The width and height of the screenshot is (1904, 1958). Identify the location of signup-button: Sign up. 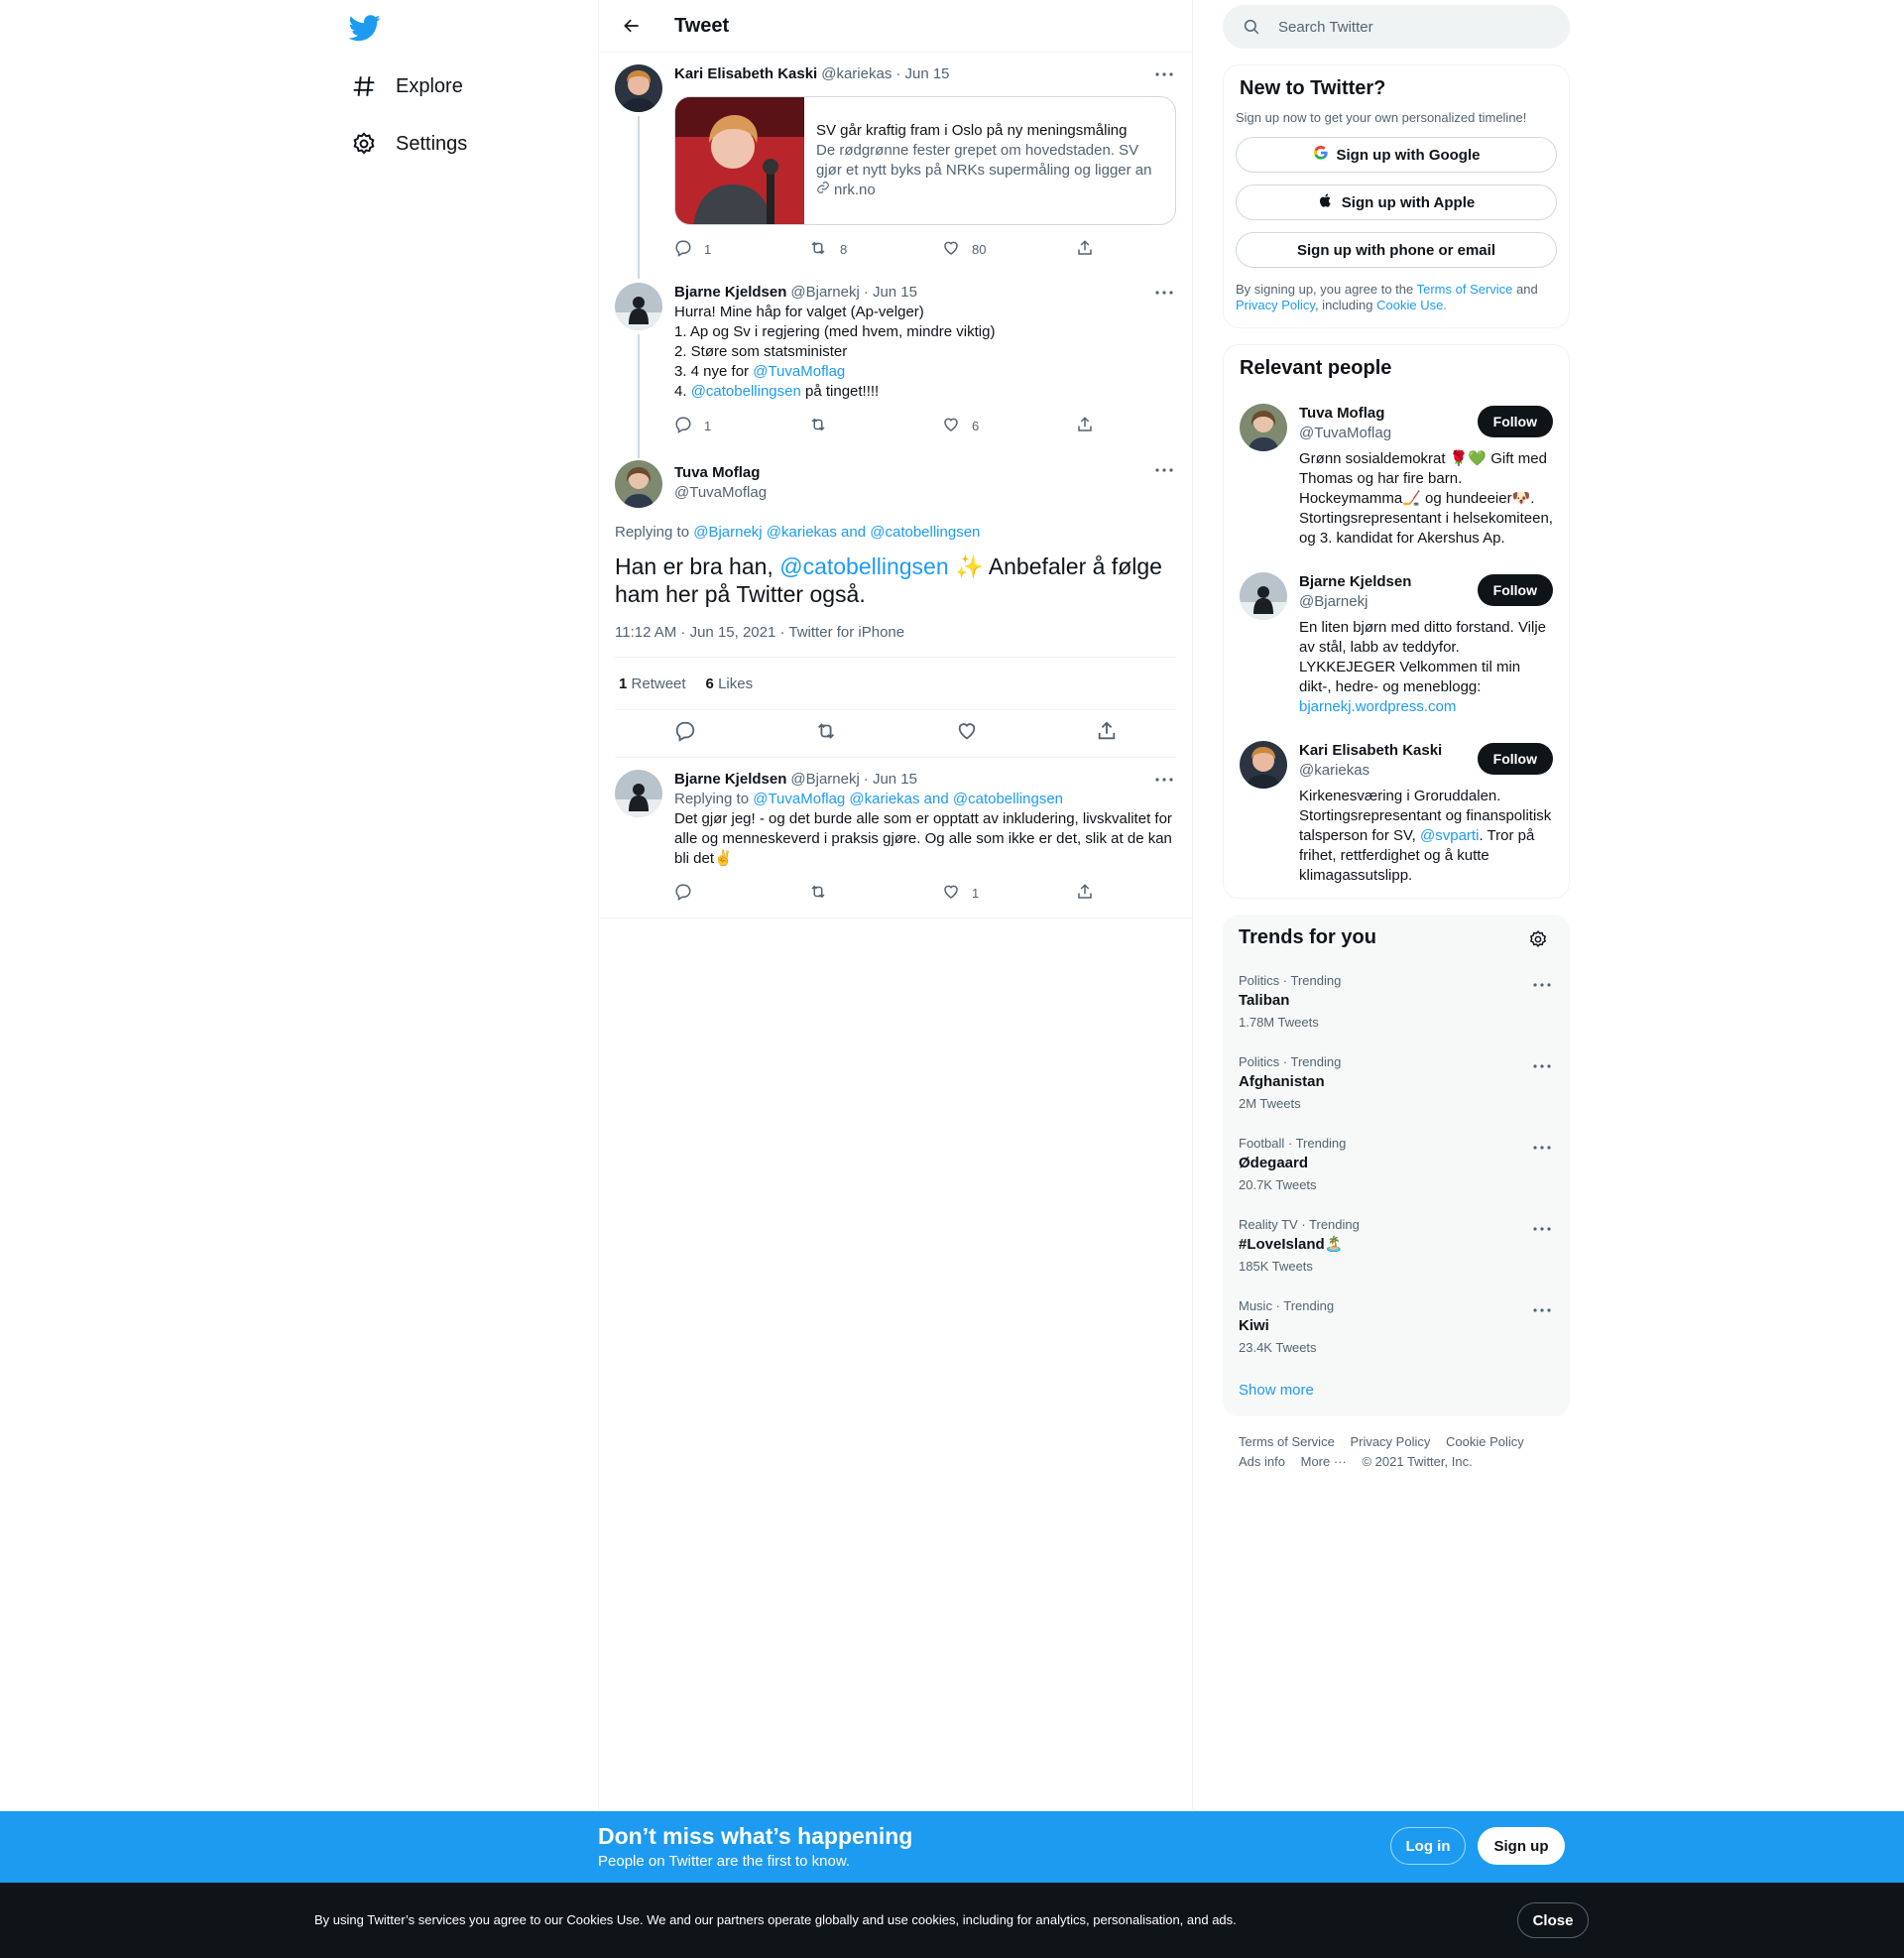
(1521, 1846).